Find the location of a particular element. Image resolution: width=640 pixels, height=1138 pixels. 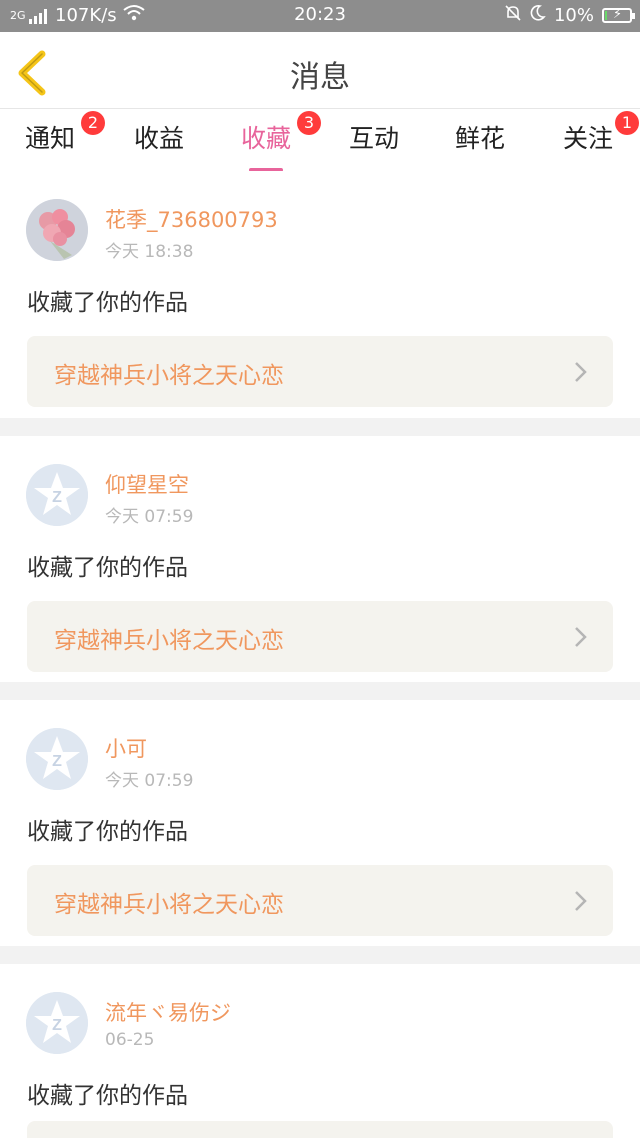

tab-label: 互动 is located at coordinates (374, 138).